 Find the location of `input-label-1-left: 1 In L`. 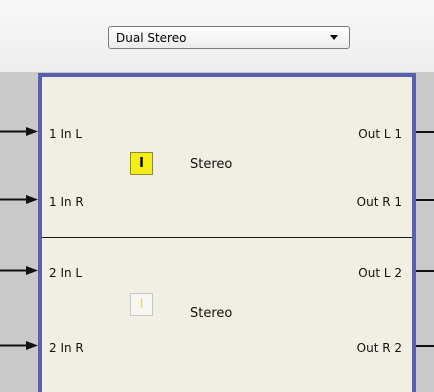

input-label-1-left: 1 In L is located at coordinates (66, 134).